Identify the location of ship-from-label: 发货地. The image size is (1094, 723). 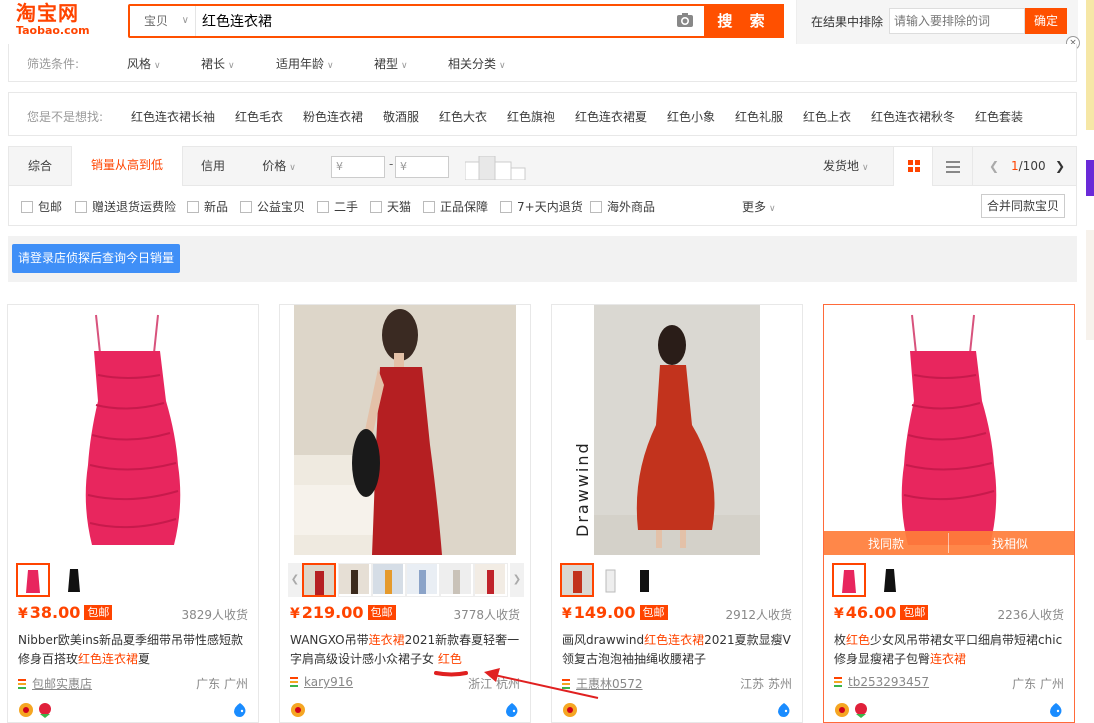
(841, 166).